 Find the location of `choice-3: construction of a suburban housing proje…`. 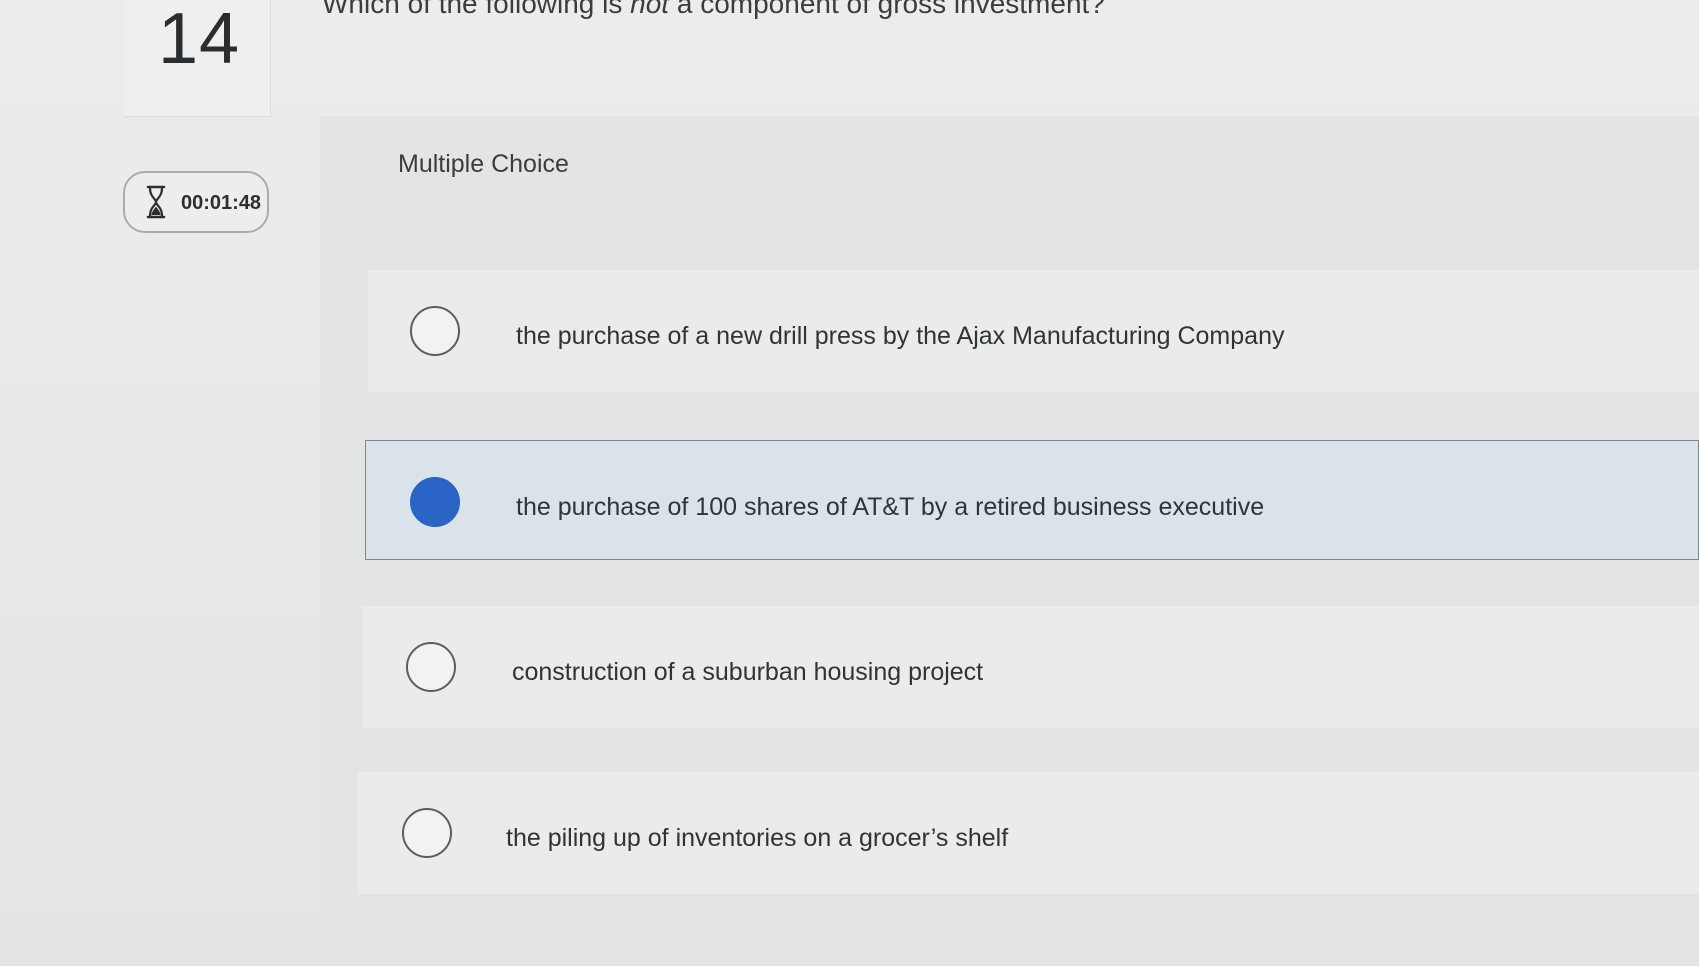

choice-3: construction of a suburban housing proje… is located at coordinates (1030, 667).